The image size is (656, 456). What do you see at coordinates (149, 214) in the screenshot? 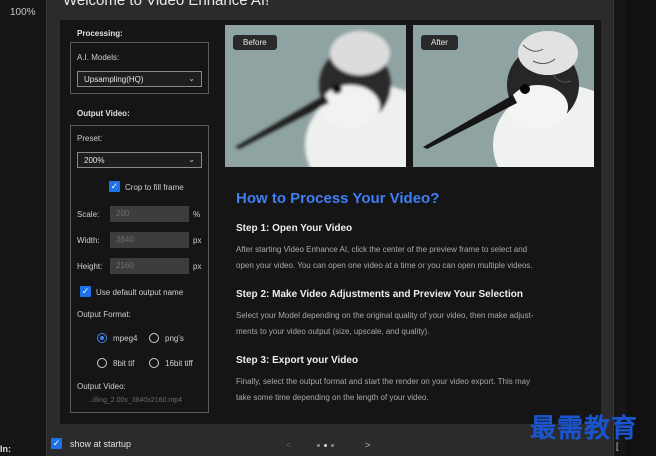
I see `scale-input: 200` at bounding box center [149, 214].